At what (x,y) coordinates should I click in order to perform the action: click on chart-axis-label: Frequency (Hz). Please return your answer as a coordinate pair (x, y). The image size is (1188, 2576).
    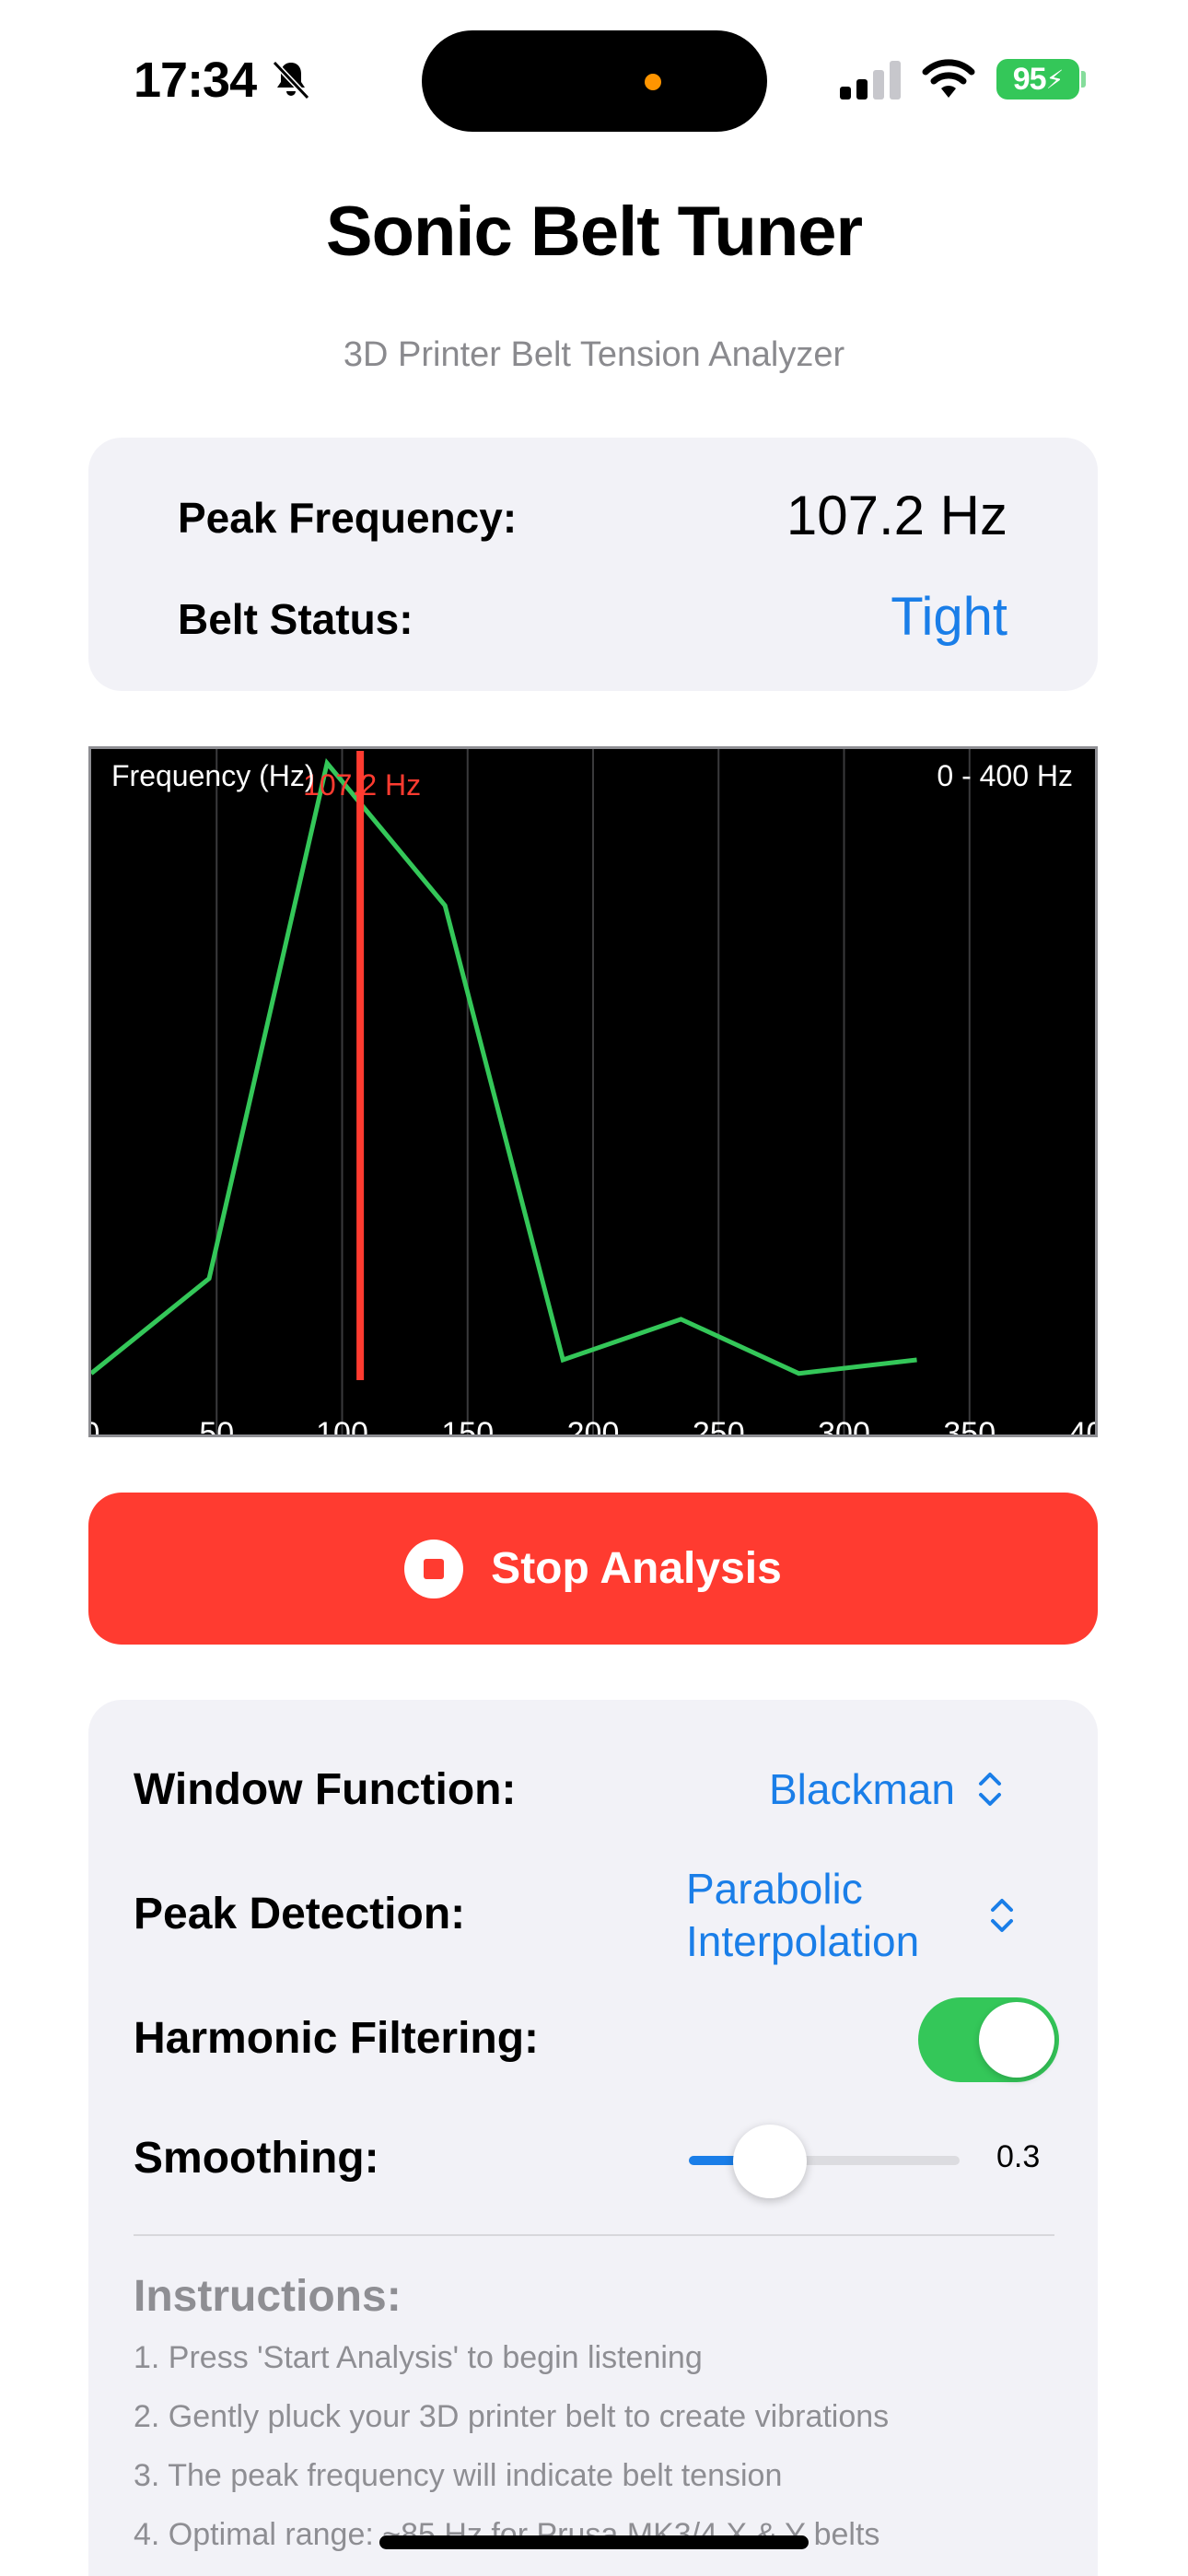
    Looking at the image, I should click on (213, 775).